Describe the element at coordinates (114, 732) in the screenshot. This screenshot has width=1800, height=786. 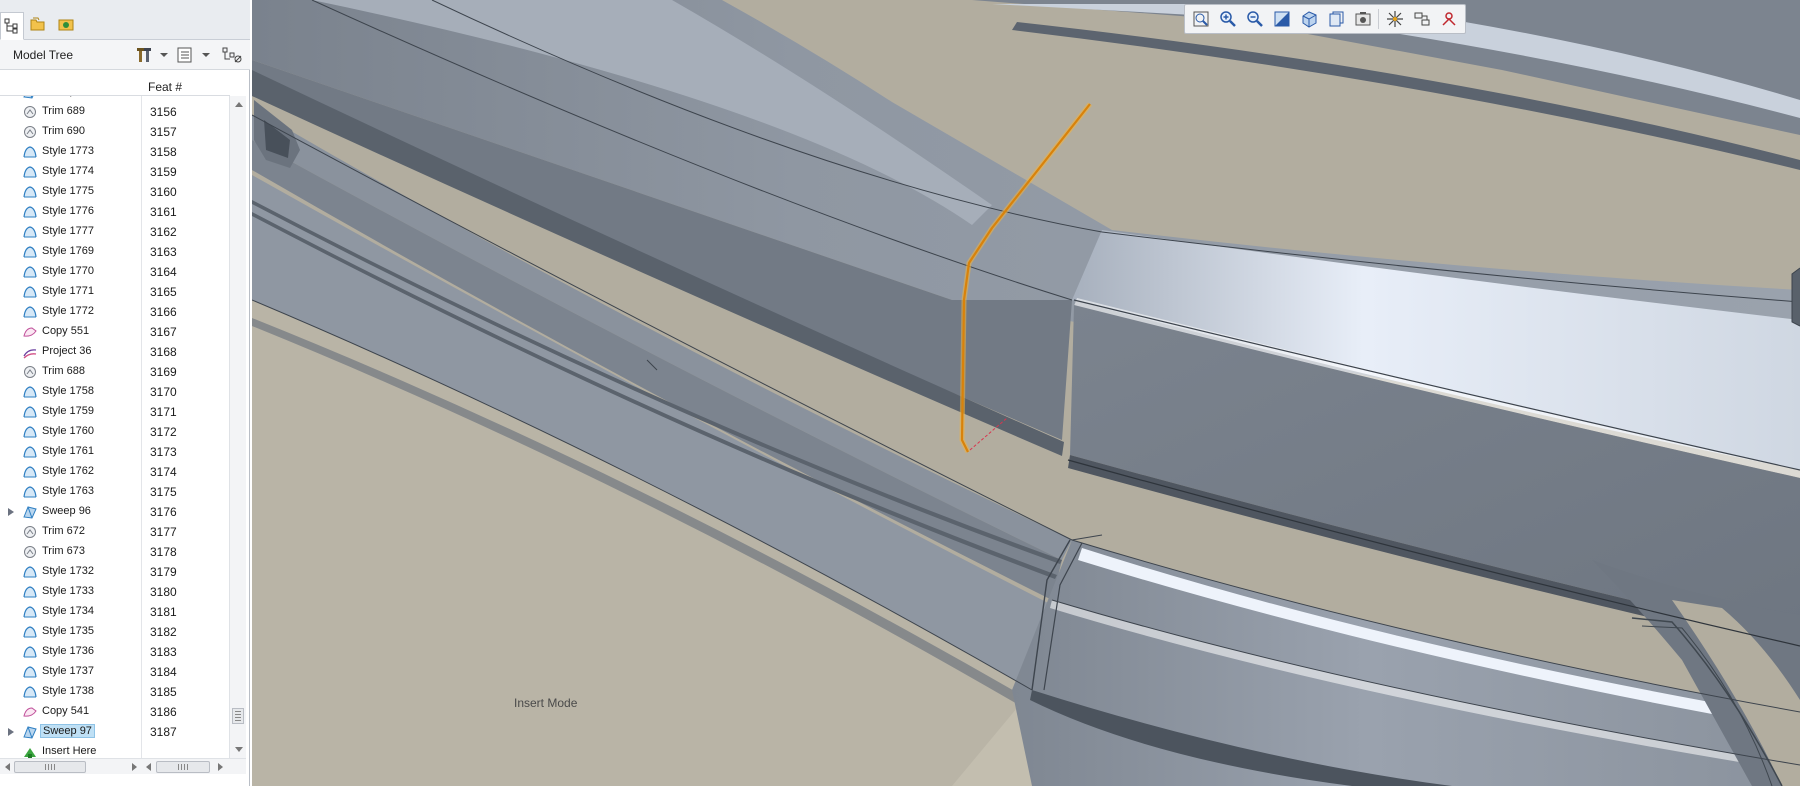
I see `tree-row: Sweep 97 3187` at that location.